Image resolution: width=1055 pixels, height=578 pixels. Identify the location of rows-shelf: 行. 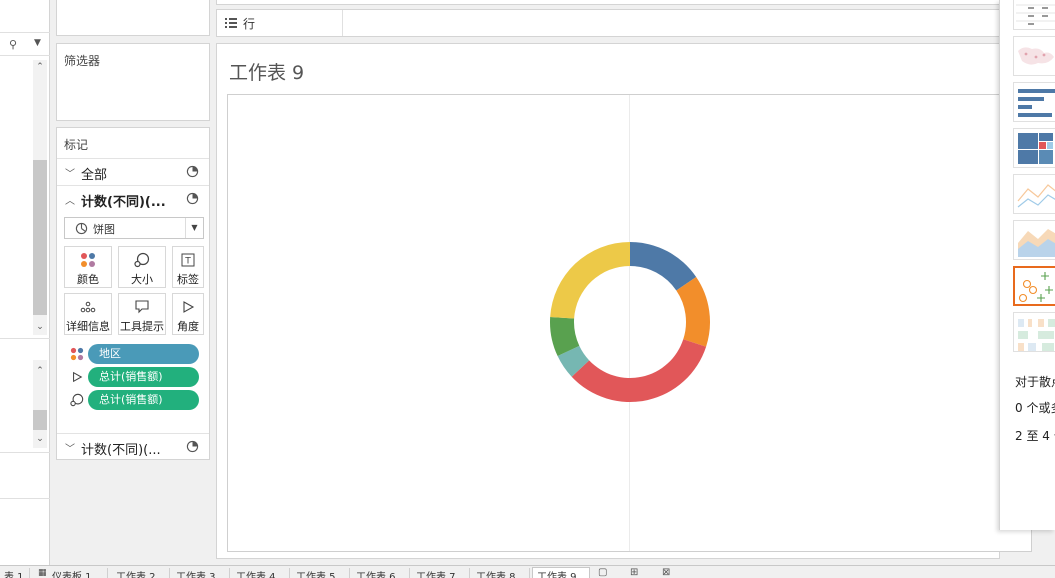
(608, 23).